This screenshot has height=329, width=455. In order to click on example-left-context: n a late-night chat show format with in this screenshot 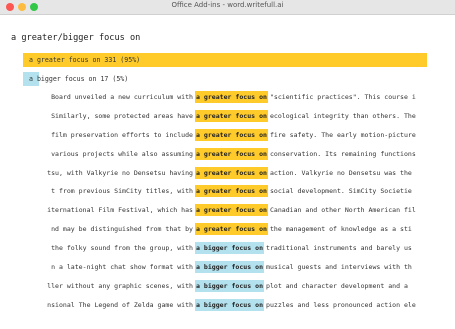, I will do `click(122, 267)`.